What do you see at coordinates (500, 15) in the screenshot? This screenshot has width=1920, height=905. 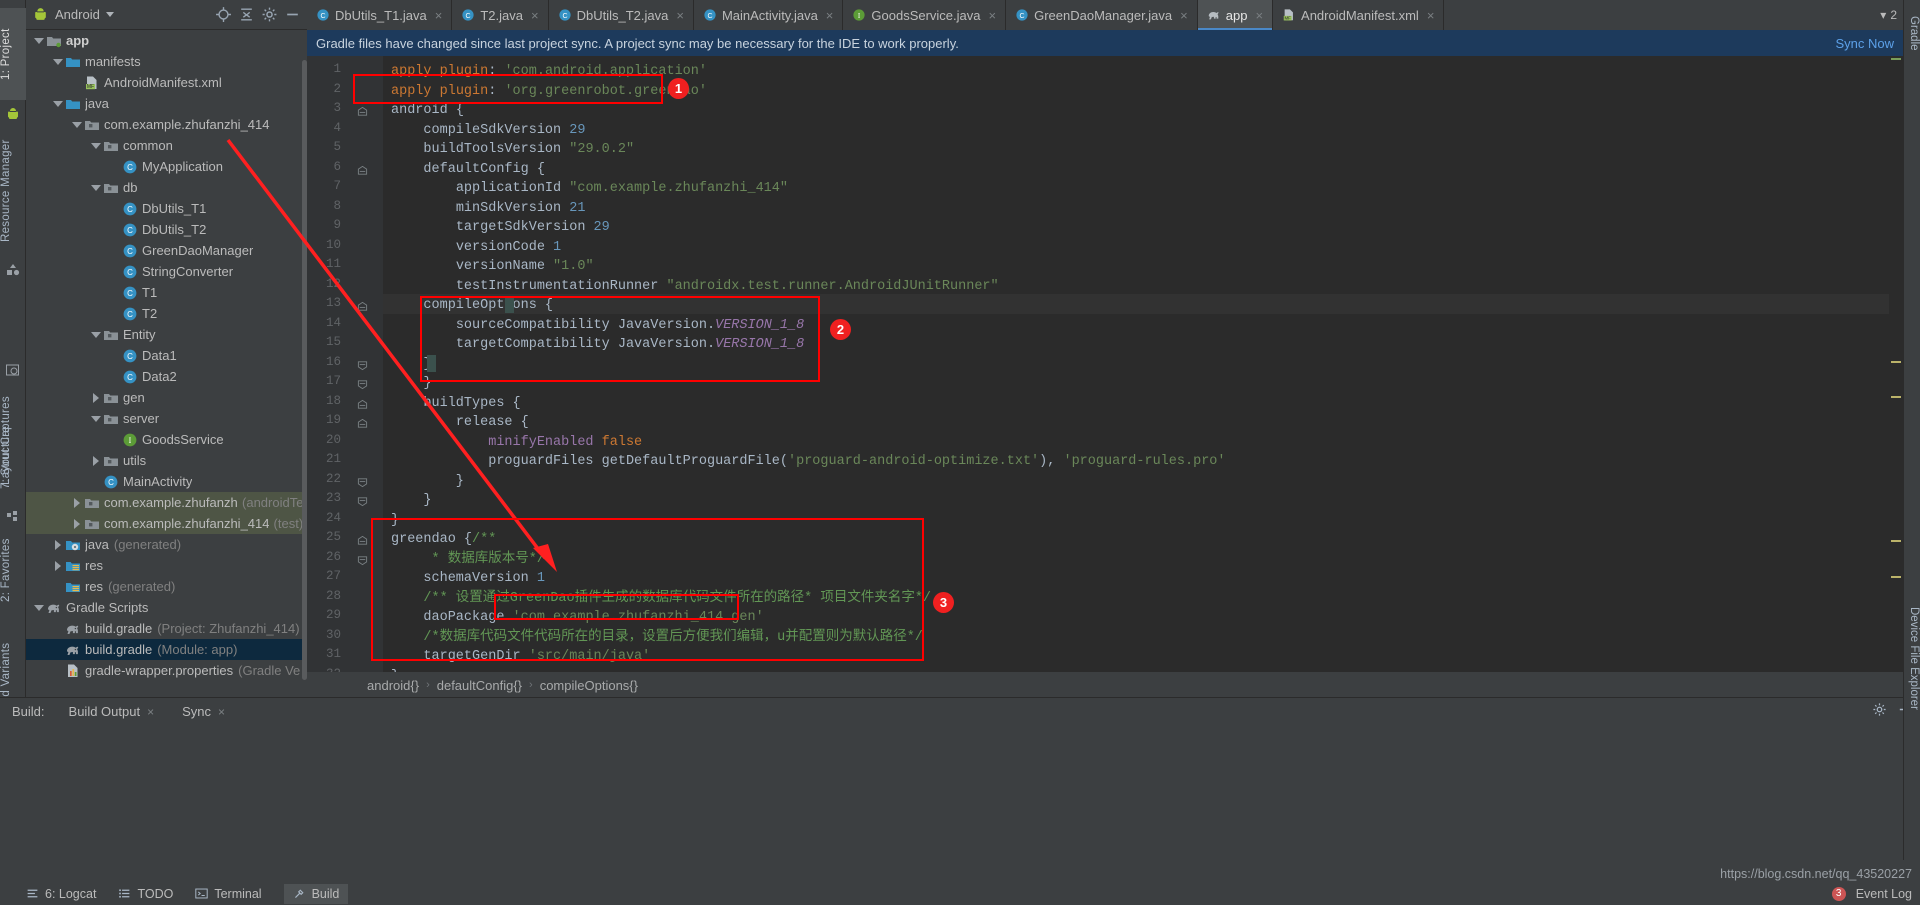 I see `editor-tab-t2-java: C T2.java ×` at bounding box center [500, 15].